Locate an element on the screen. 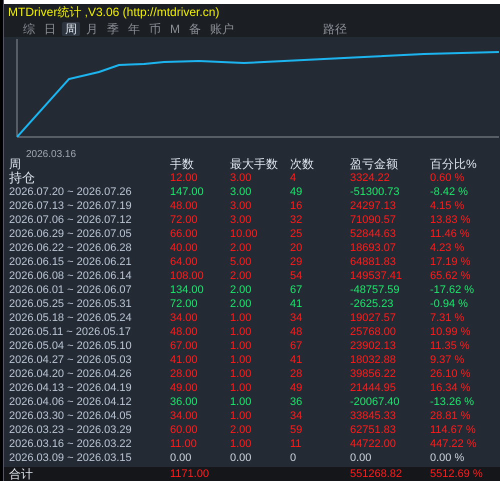  table-cell-text: 2026.06.29 ~ 2026.07.05 is located at coordinates (71, 234).